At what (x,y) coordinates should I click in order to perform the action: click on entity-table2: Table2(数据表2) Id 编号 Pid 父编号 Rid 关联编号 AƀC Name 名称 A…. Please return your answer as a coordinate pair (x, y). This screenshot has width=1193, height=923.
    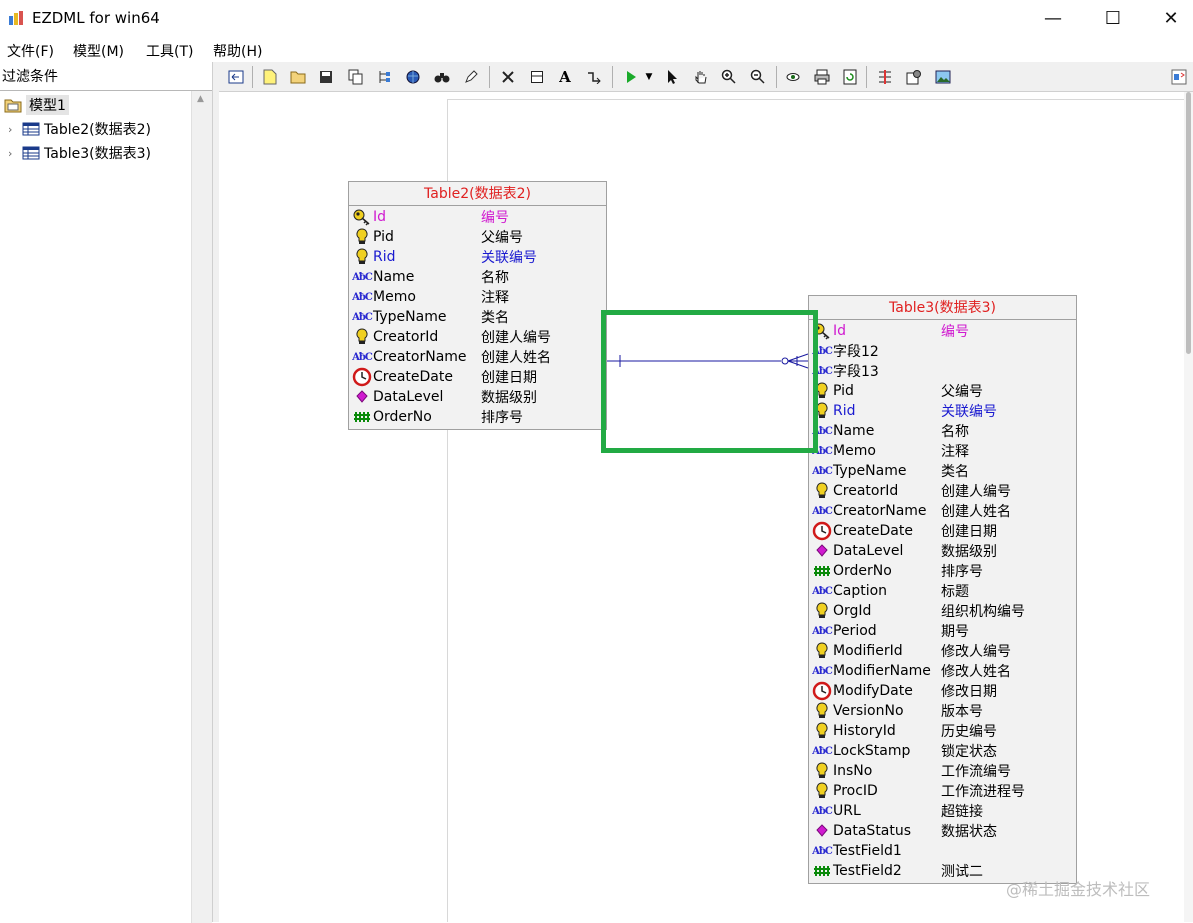
    Looking at the image, I should click on (477, 305).